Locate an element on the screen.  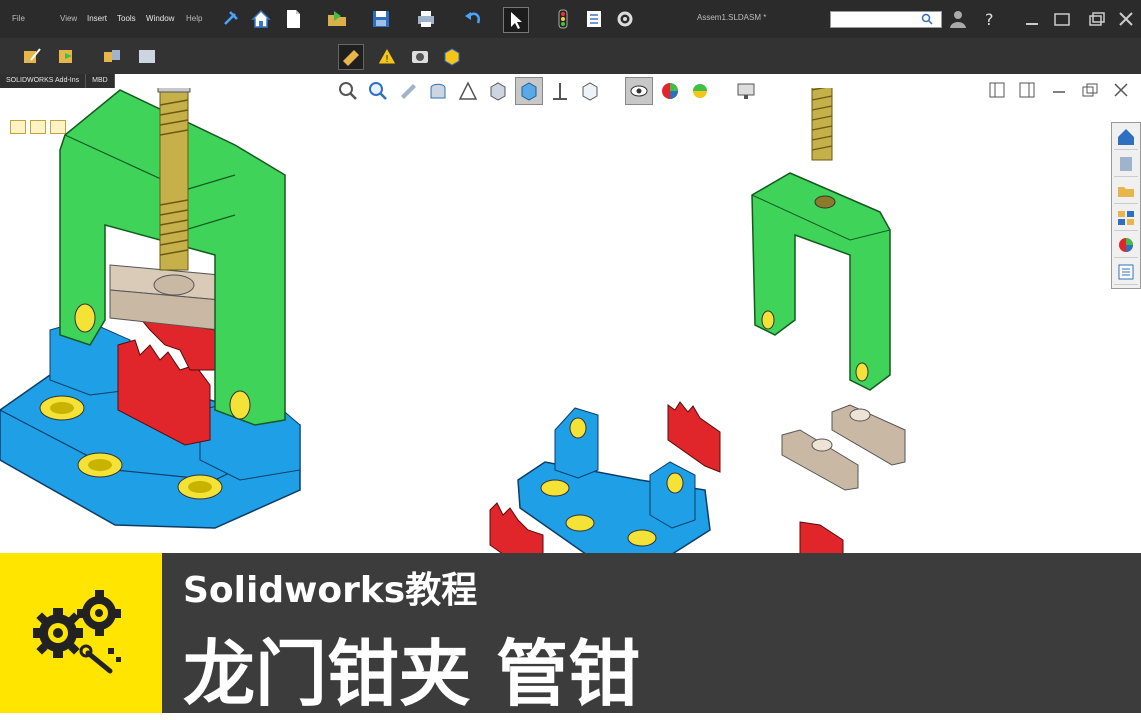
restore-icon is located at coordinates (1062, 19).